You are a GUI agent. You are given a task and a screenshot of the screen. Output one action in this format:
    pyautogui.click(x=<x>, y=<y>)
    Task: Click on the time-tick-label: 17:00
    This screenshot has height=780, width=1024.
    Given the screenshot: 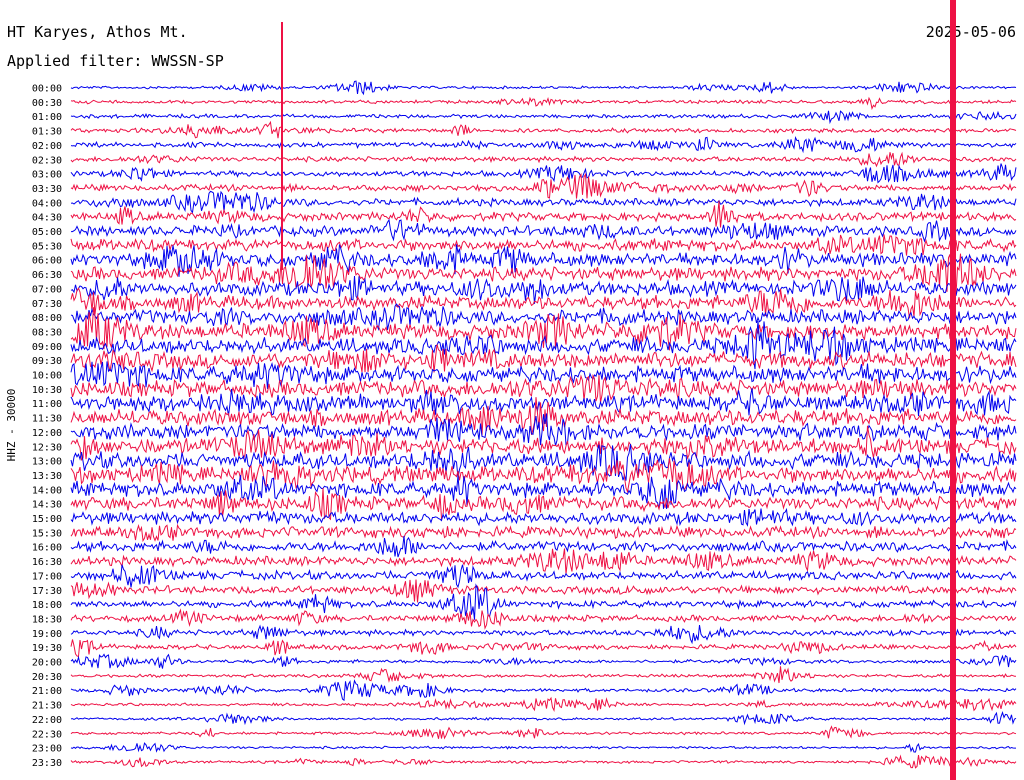 What is the action you would take?
    pyautogui.click(x=47, y=576)
    